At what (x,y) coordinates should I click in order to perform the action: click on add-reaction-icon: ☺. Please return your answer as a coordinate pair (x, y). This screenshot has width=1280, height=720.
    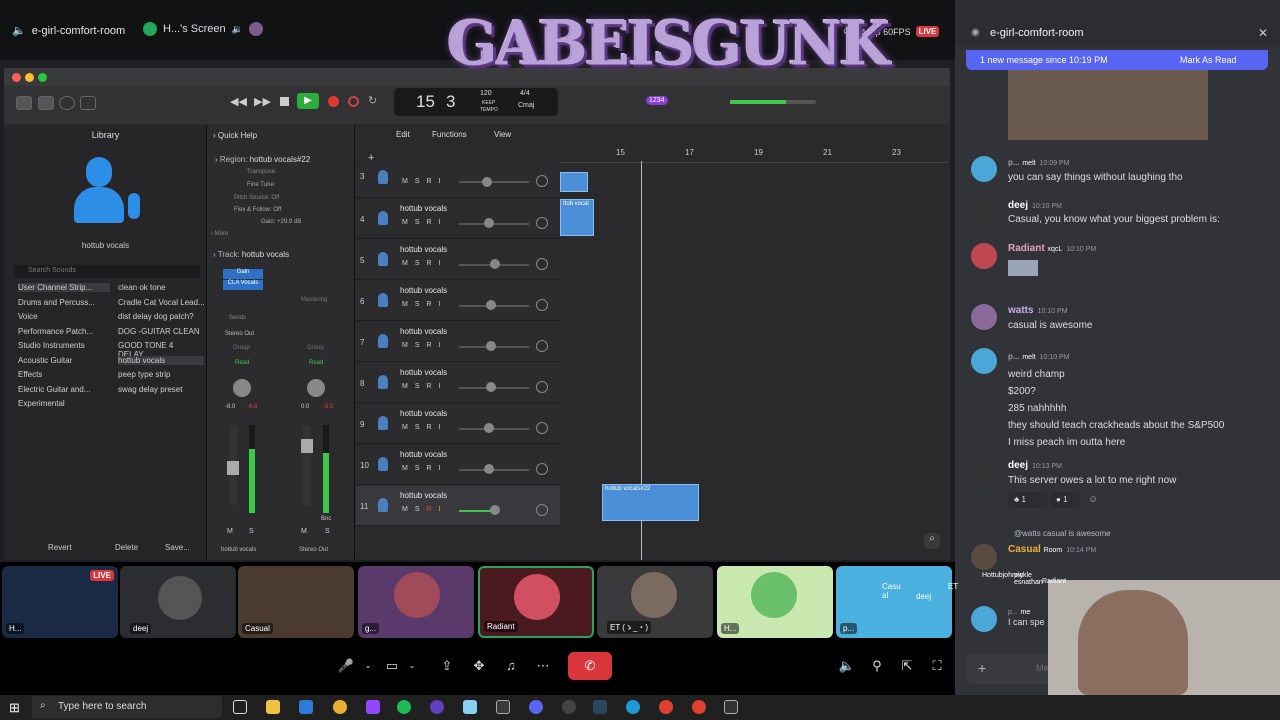
    Looking at the image, I should click on (1093, 499).